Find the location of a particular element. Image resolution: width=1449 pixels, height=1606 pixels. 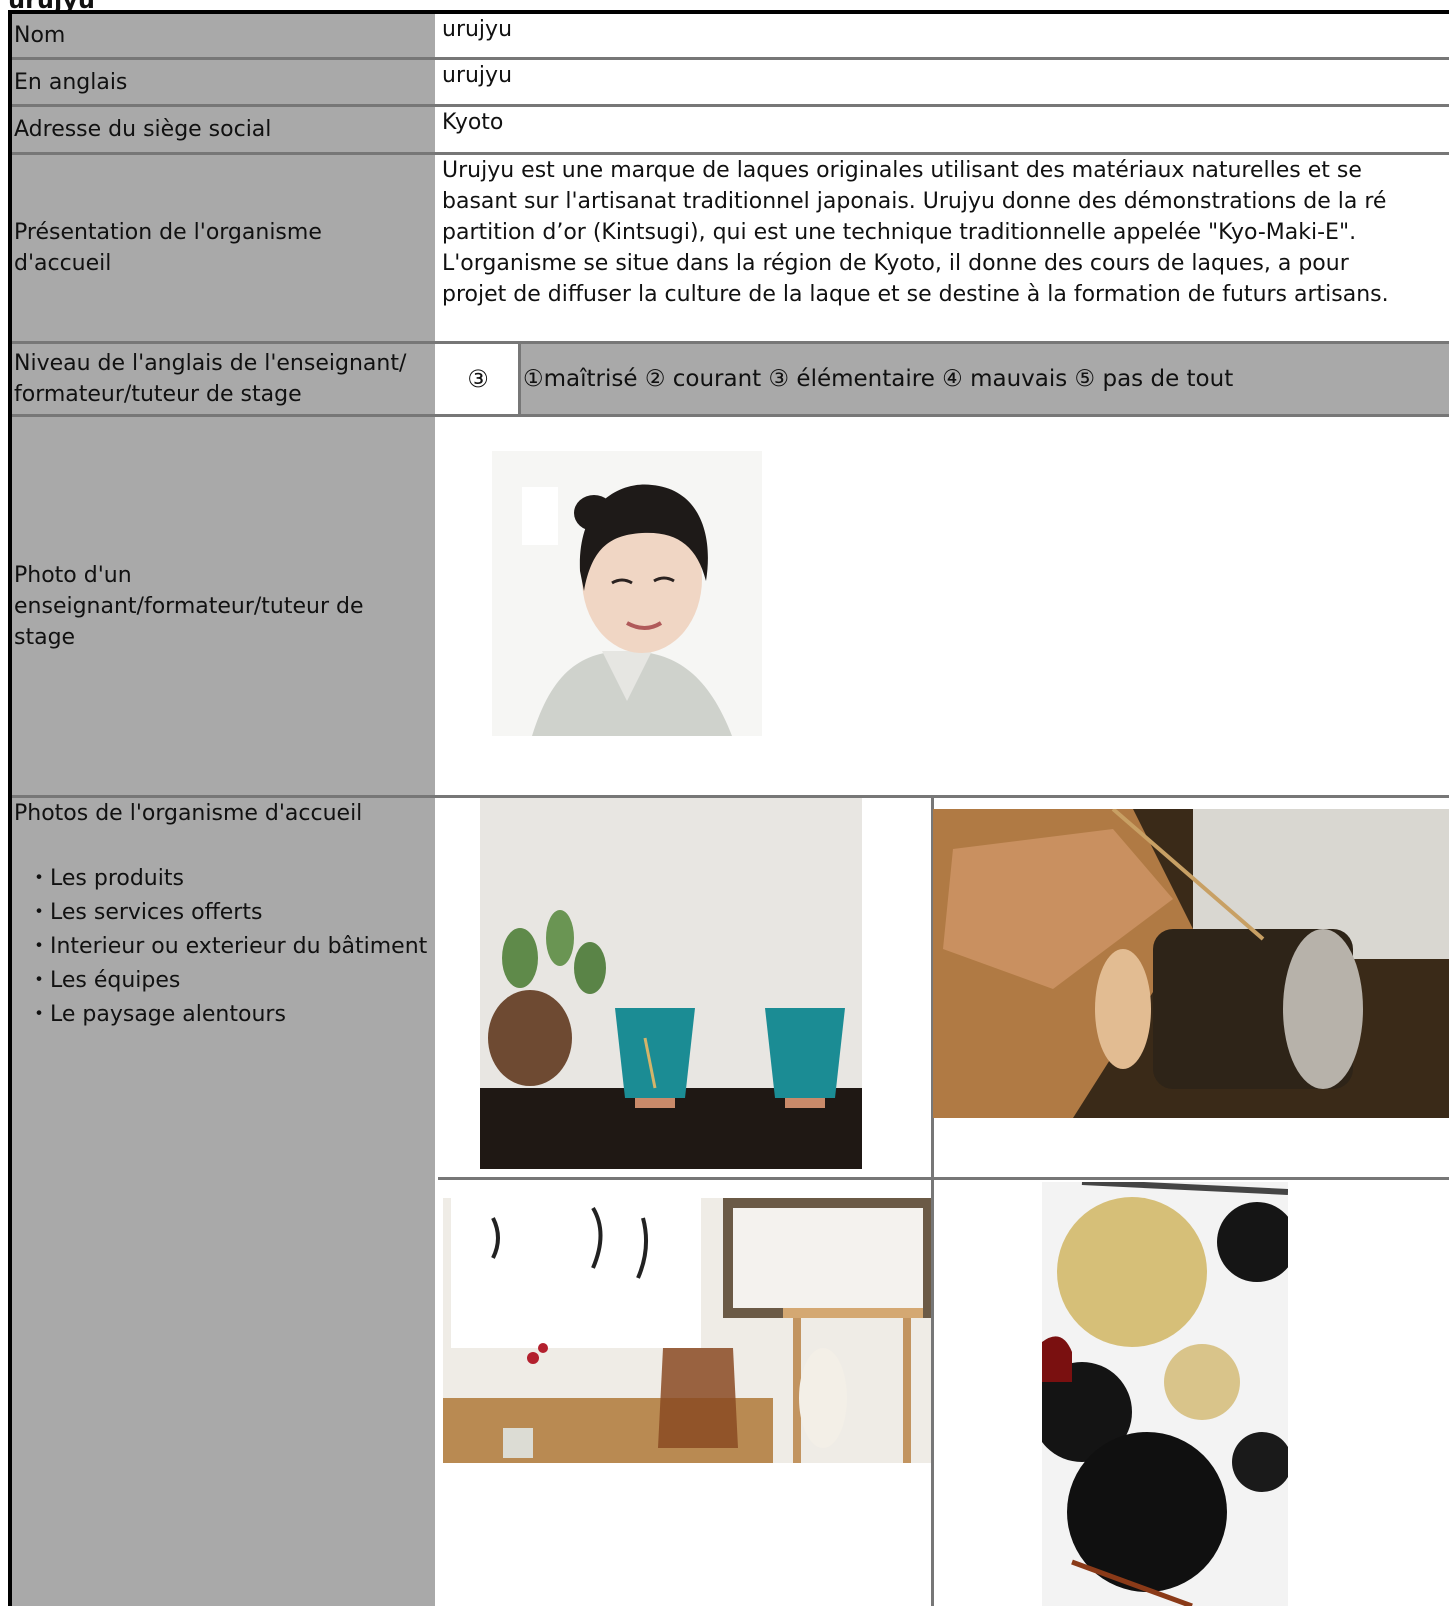

value-nom: urujyu is located at coordinates (943, 35).